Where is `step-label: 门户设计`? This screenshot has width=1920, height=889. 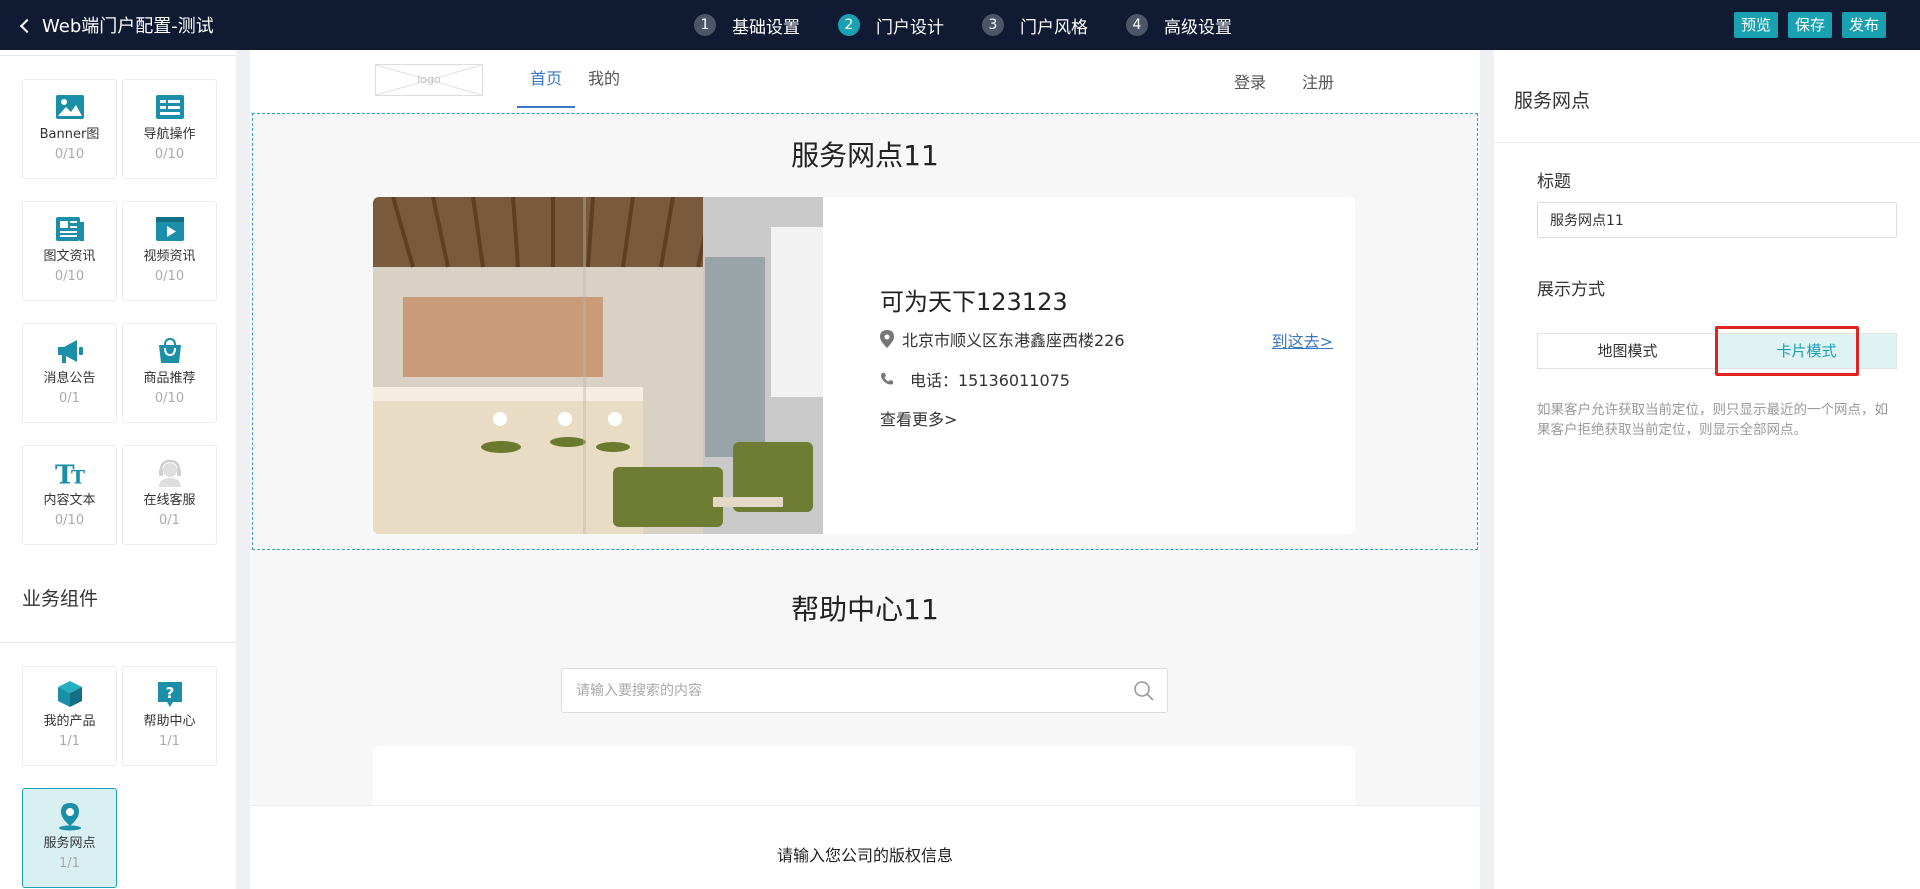 step-label: 门户设计 is located at coordinates (910, 27).